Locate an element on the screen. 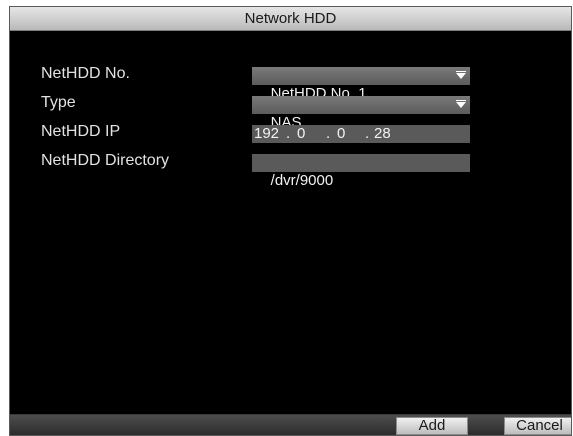 This screenshot has width=573, height=436. cancel-button: Cancel is located at coordinates (537, 426).